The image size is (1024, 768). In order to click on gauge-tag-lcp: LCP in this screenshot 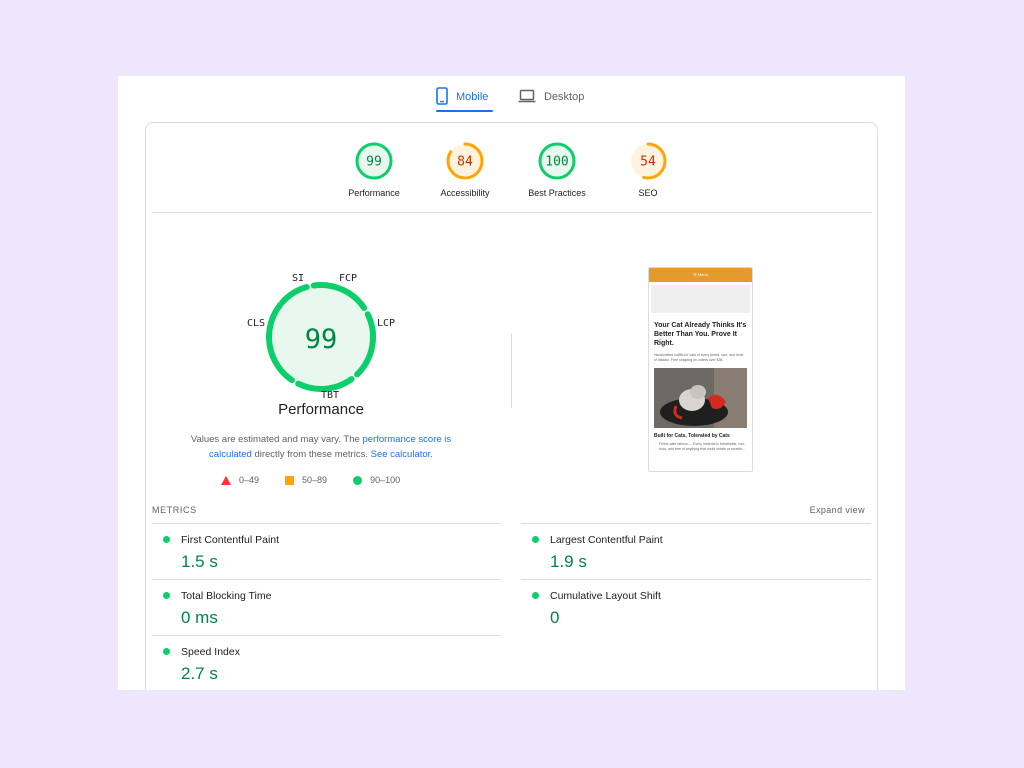, I will do `click(386, 323)`.